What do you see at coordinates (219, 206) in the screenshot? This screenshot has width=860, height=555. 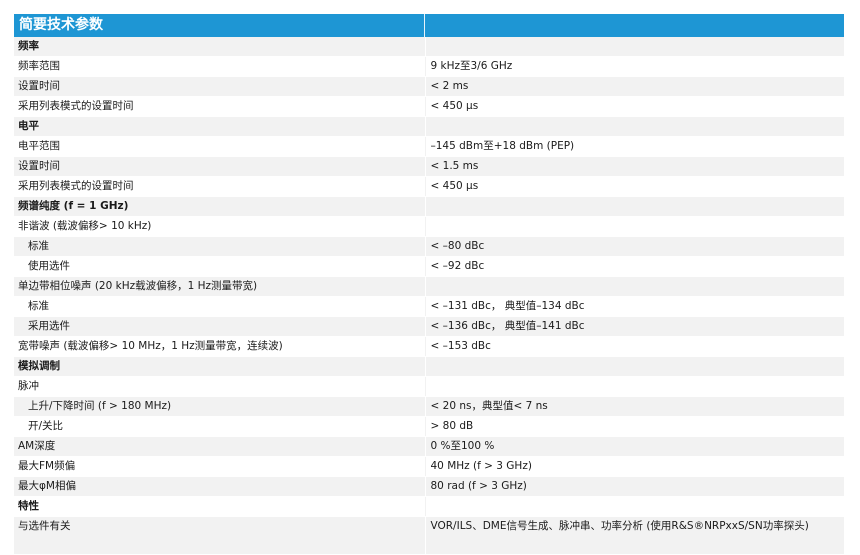 I see `section-title: 频谱纯度 (f = 1 GHz)` at bounding box center [219, 206].